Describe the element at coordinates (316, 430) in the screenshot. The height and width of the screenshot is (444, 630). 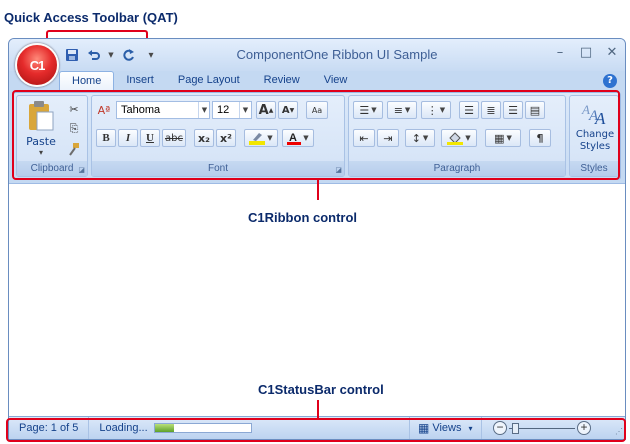
I see `statusbar-callout-box` at that location.